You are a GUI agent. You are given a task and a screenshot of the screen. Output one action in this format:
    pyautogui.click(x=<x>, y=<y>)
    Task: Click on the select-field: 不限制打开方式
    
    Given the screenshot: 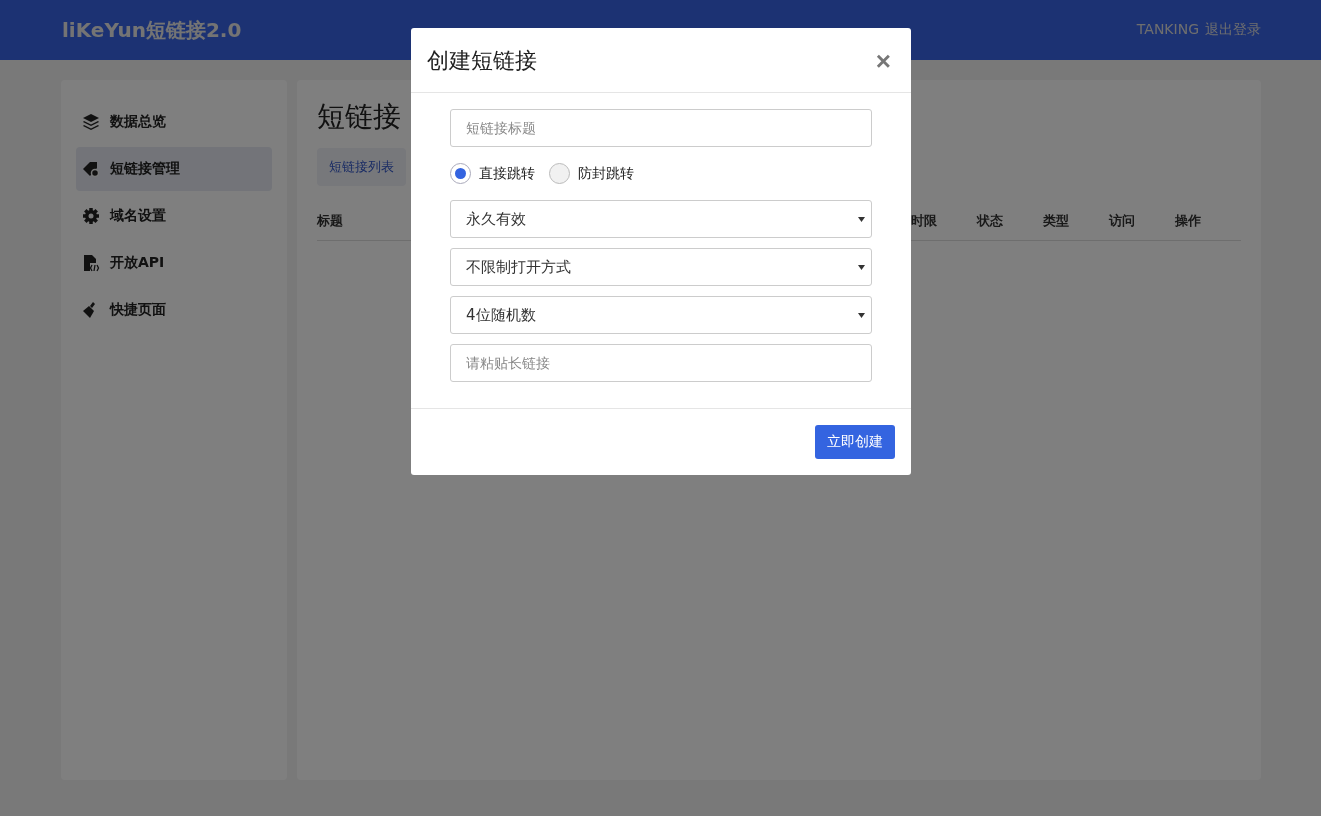 What is the action you would take?
    pyautogui.click(x=661, y=267)
    